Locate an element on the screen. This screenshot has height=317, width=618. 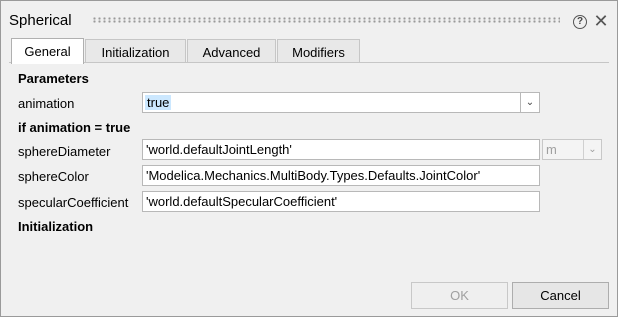
section-initialization: Initialization is located at coordinates (56, 226).